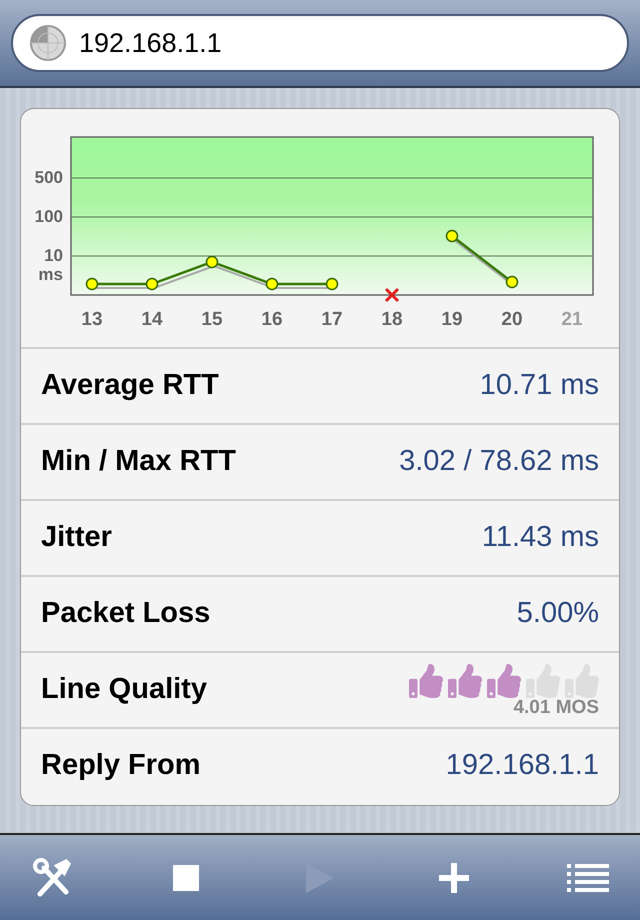  What do you see at coordinates (392, 319) in the screenshot?
I see `x-tick-label: 18` at bounding box center [392, 319].